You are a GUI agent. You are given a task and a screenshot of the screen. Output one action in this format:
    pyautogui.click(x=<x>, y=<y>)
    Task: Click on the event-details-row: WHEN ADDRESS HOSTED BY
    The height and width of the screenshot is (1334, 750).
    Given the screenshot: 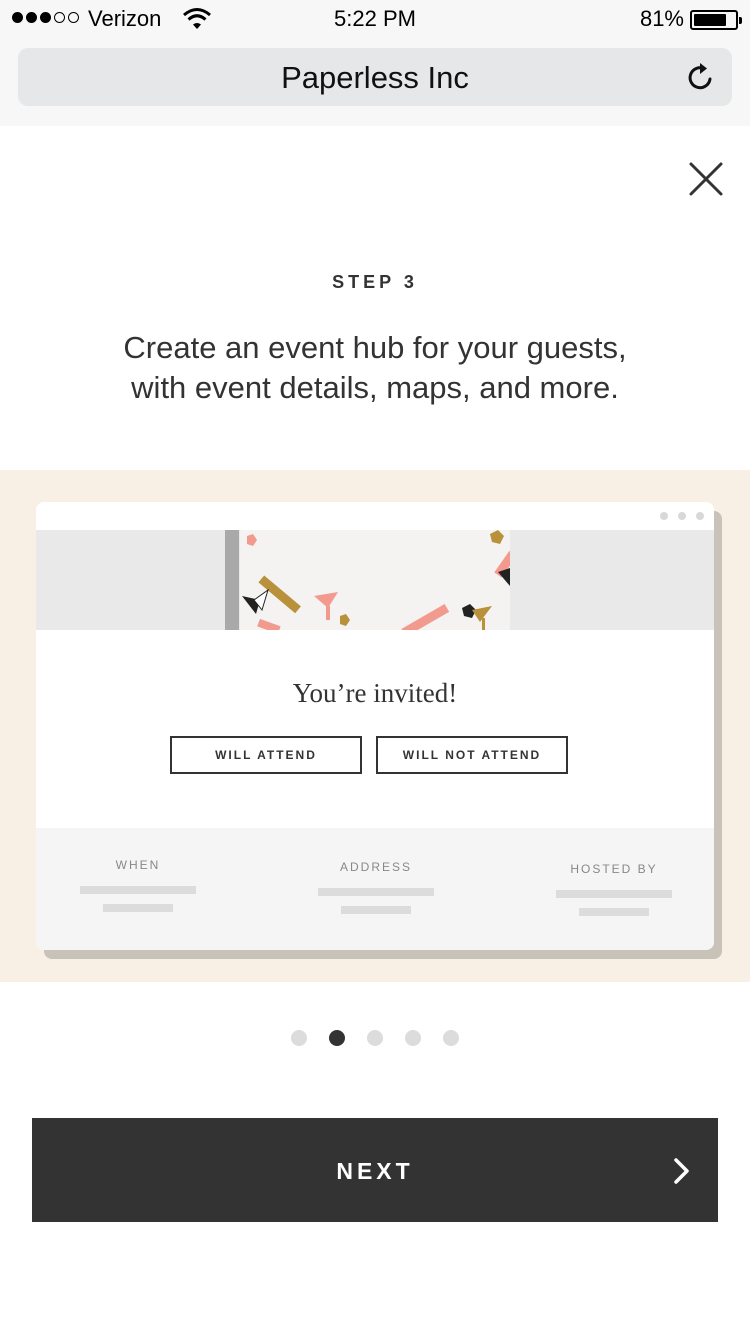 What is the action you would take?
    pyautogui.click(x=375, y=889)
    